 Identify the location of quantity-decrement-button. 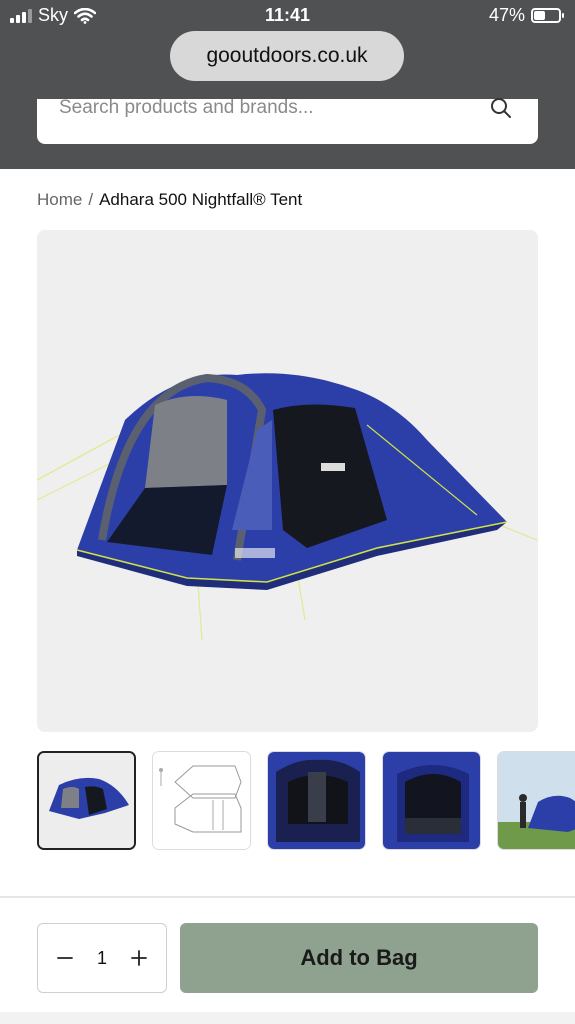
(65, 958).